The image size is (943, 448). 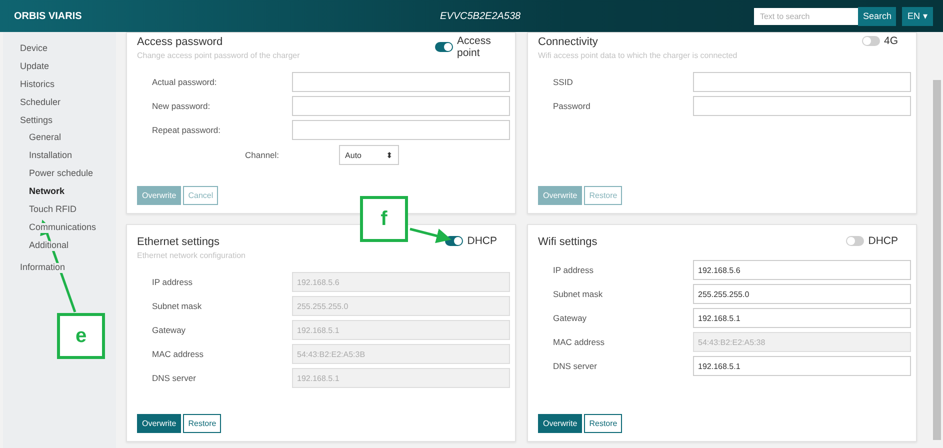 What do you see at coordinates (572, 106) in the screenshot?
I see `field-label: Password` at bounding box center [572, 106].